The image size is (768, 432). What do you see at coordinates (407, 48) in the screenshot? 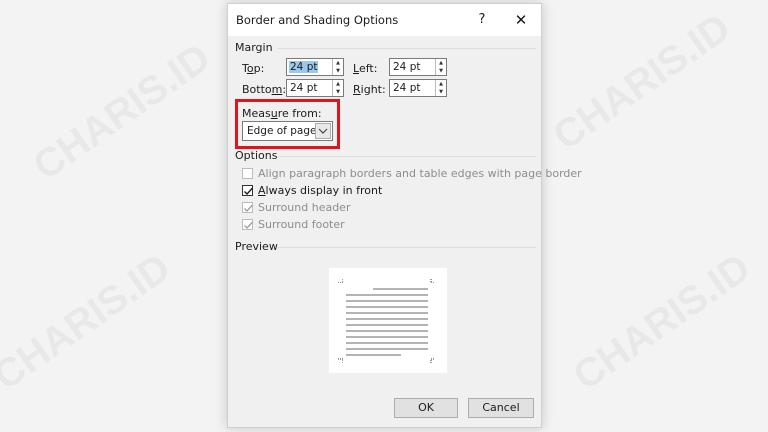
I see `margin-group-divider` at bounding box center [407, 48].